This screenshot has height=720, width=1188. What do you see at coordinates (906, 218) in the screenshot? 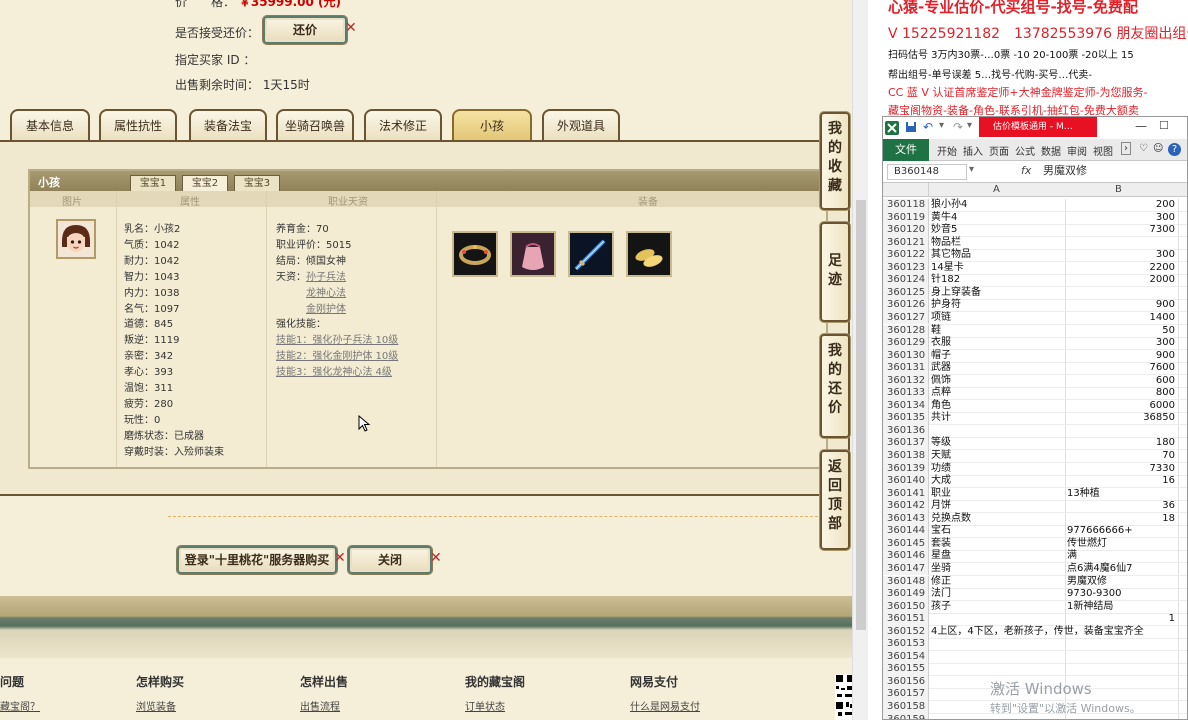
I see `row-number: 360119` at bounding box center [906, 218].